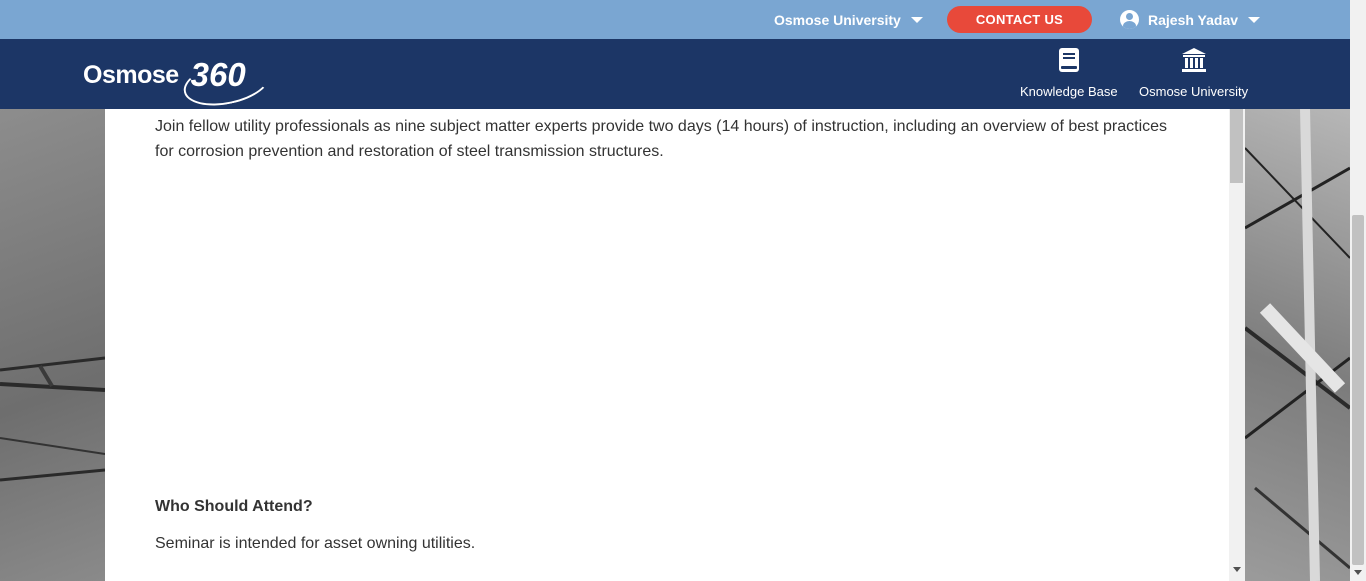 This screenshot has width=1366, height=581. Describe the element at coordinates (837, 19) in the screenshot. I see `university-menu-label: Osmose University` at that location.